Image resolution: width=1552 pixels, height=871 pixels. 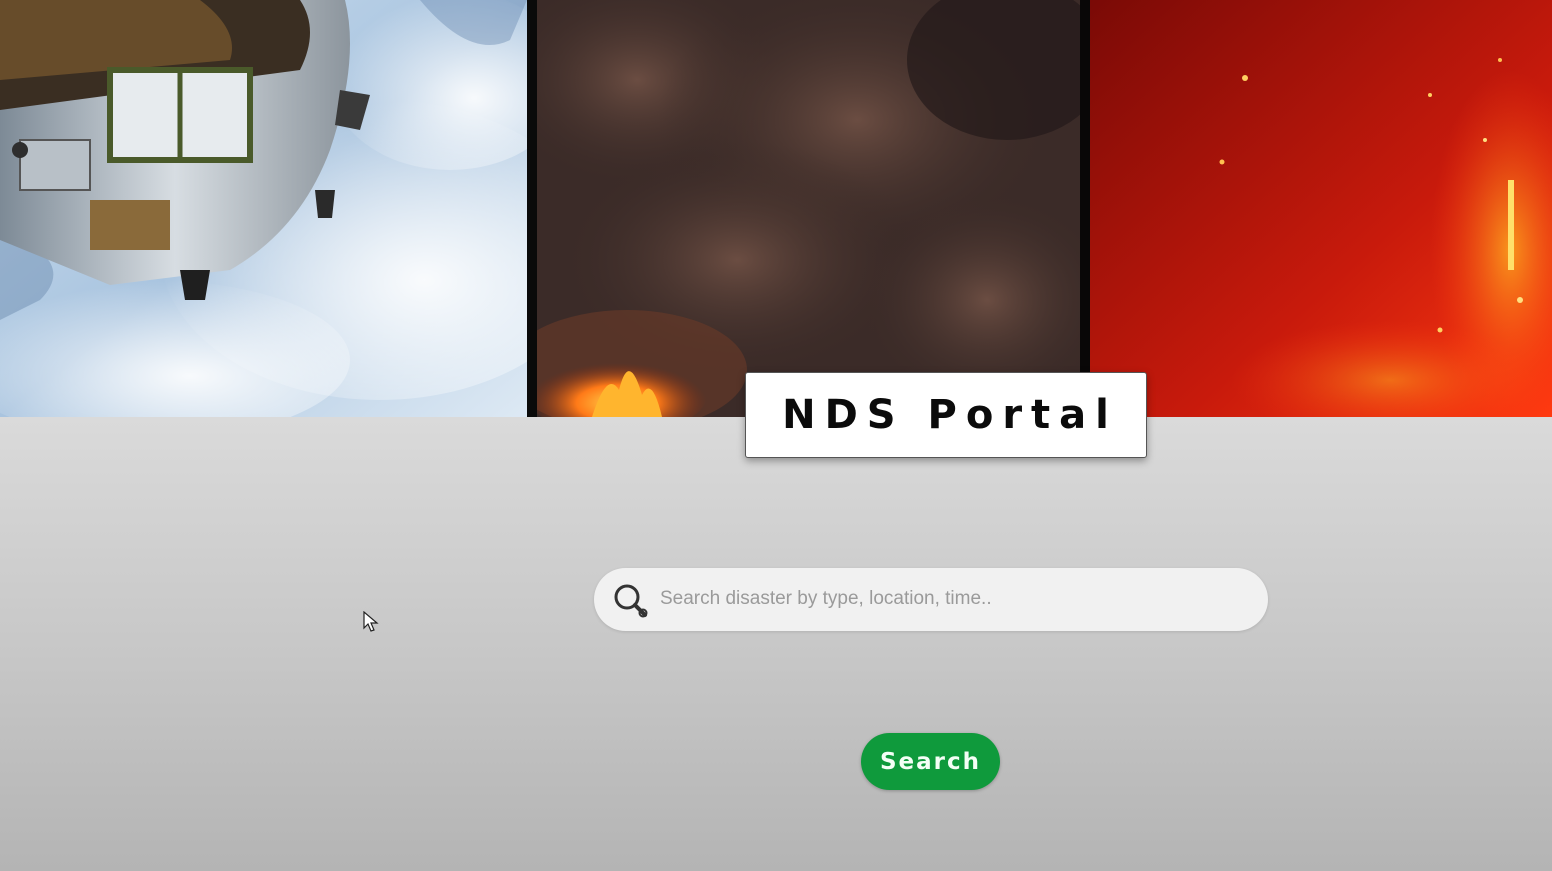 What do you see at coordinates (950, 599) in the screenshot?
I see `search-input` at bounding box center [950, 599].